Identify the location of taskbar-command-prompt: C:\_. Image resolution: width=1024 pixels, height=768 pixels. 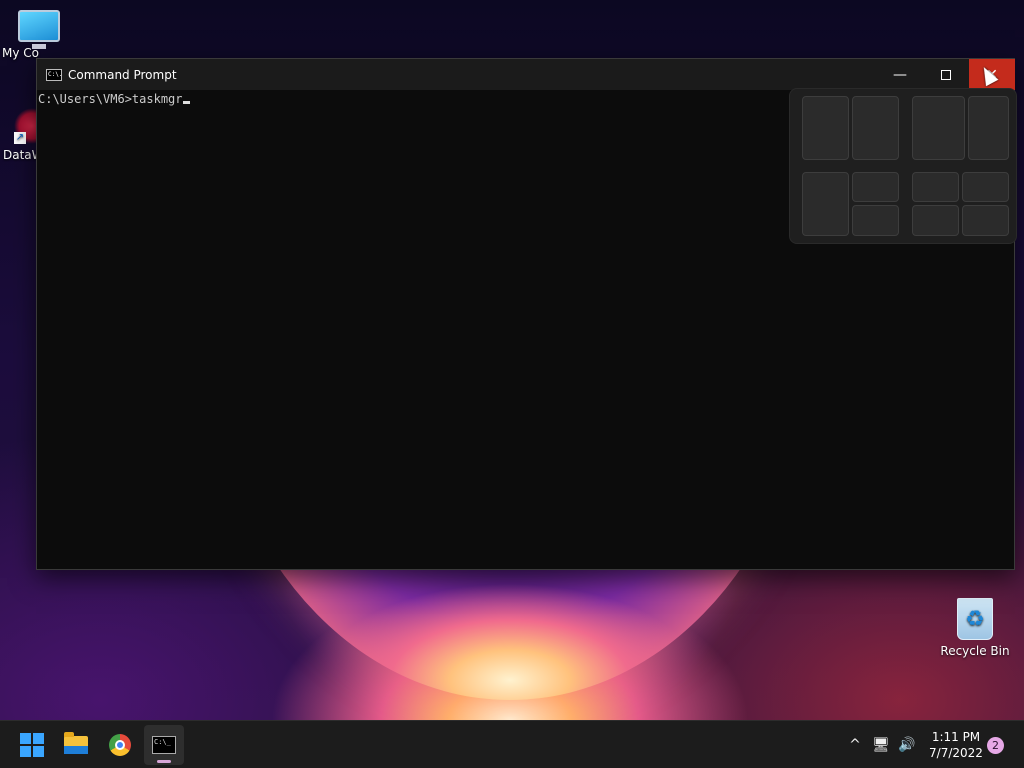
(164, 745).